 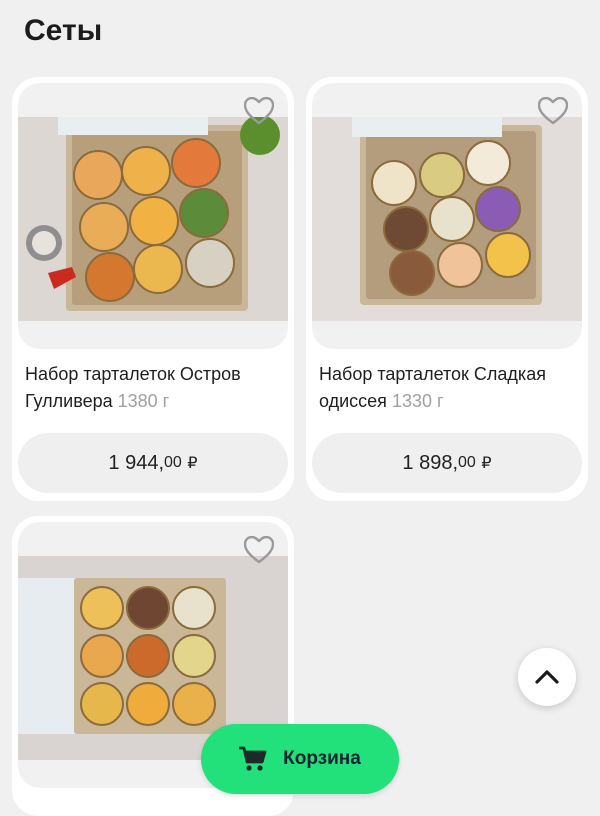 What do you see at coordinates (253, 758) in the screenshot?
I see `cart-icon` at bounding box center [253, 758].